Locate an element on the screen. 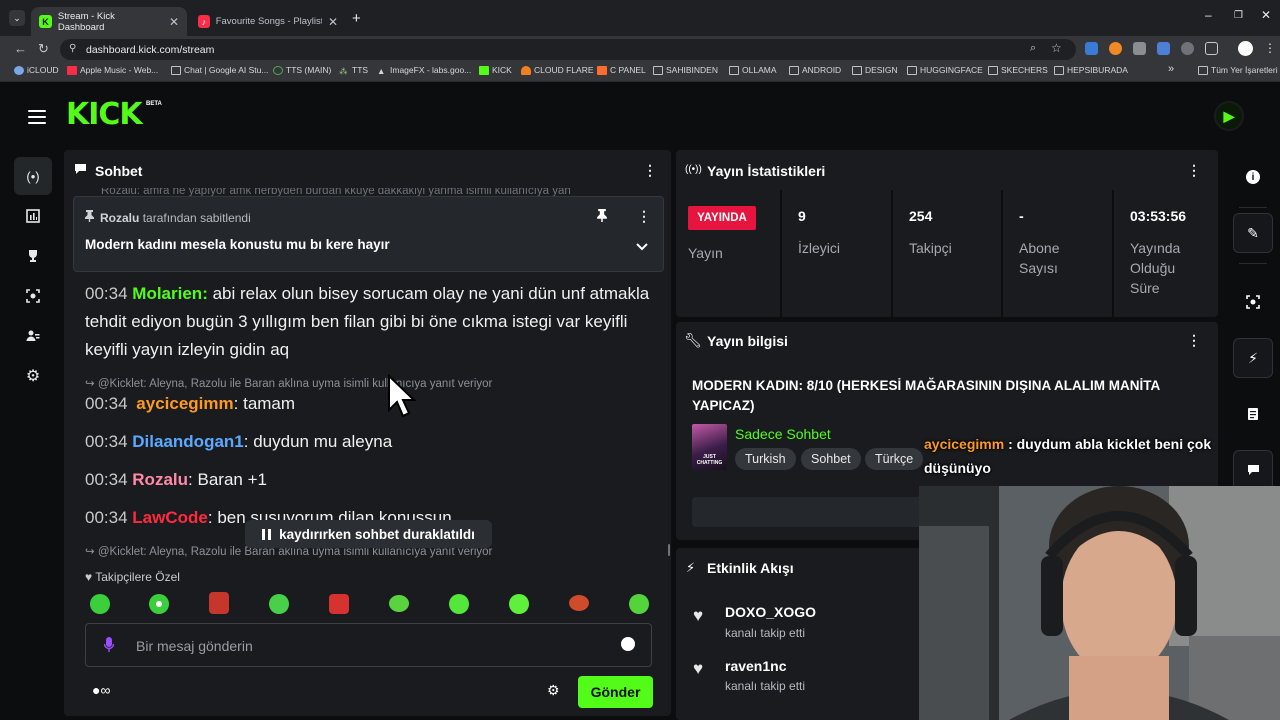 The image size is (1280, 720). analytics-chart-icon is located at coordinates (33, 216).